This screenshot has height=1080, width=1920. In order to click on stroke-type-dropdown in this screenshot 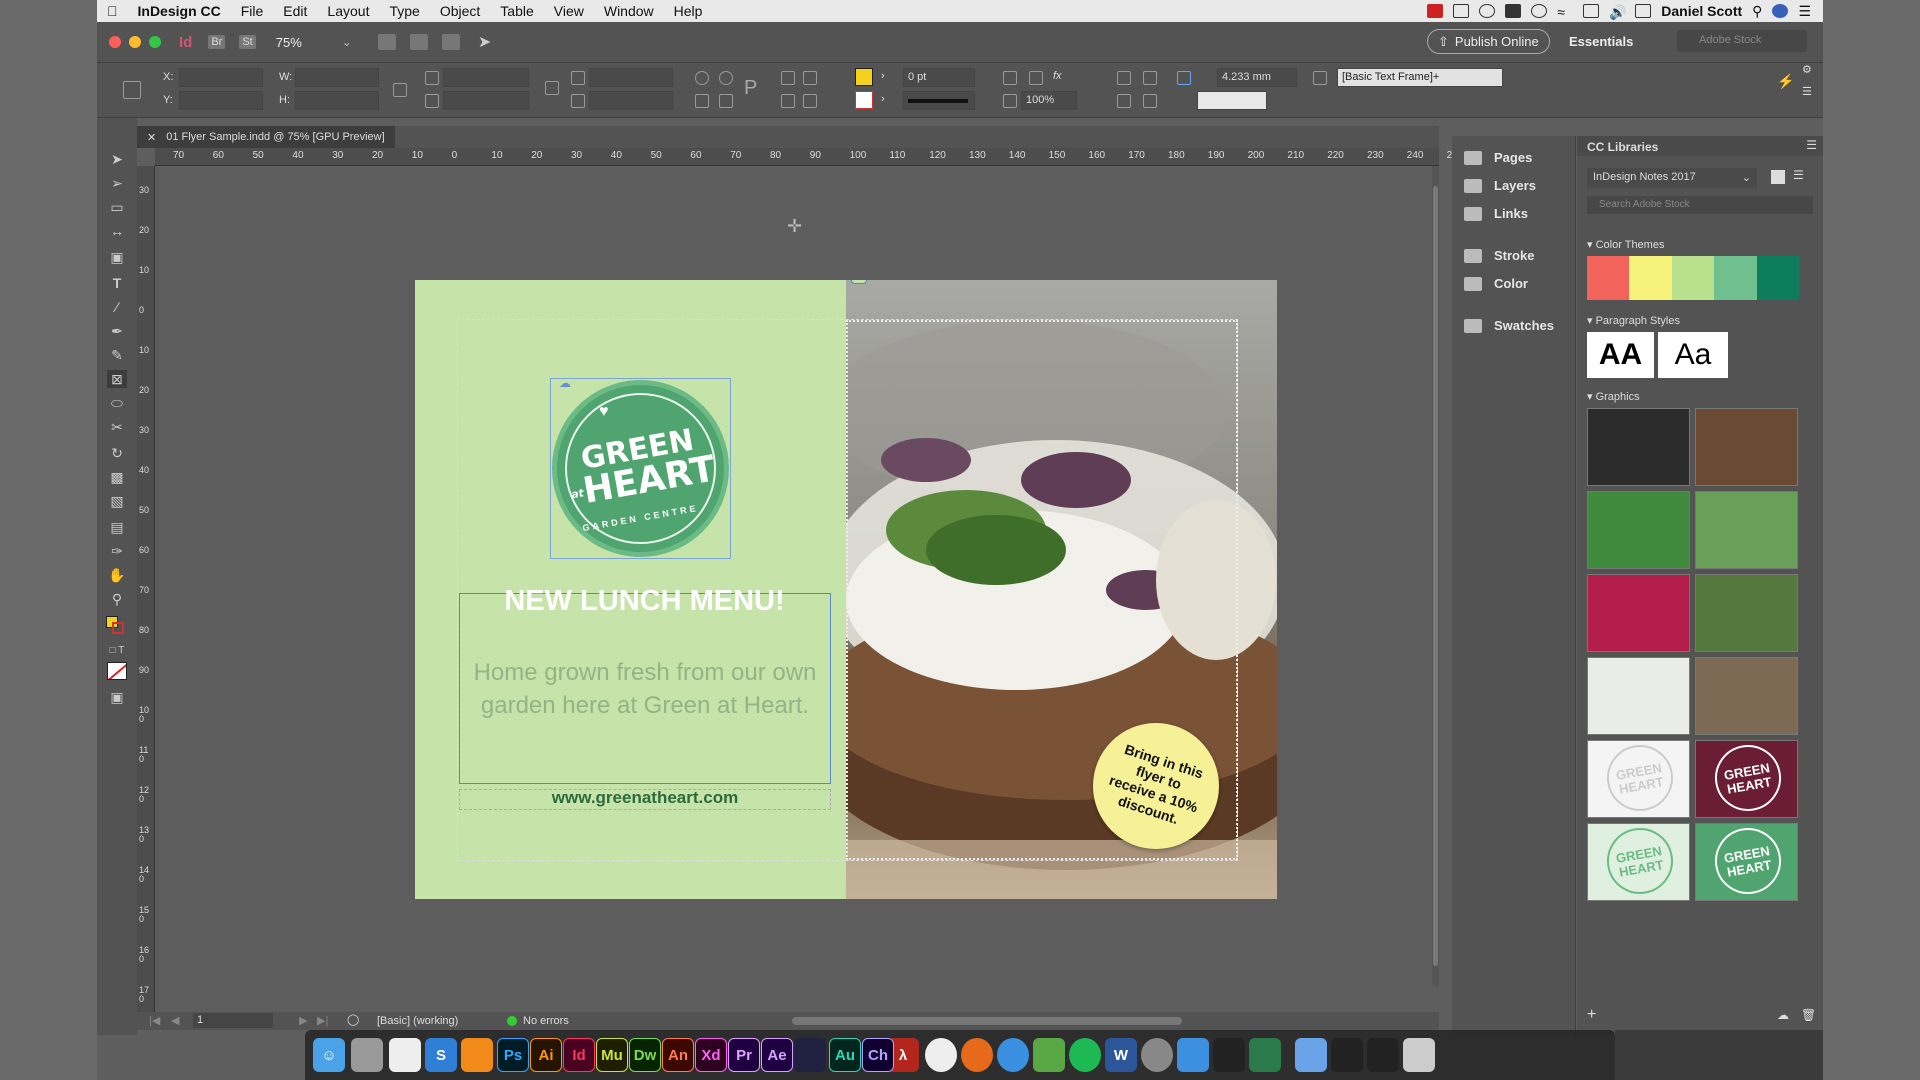, I will do `click(939, 100)`.